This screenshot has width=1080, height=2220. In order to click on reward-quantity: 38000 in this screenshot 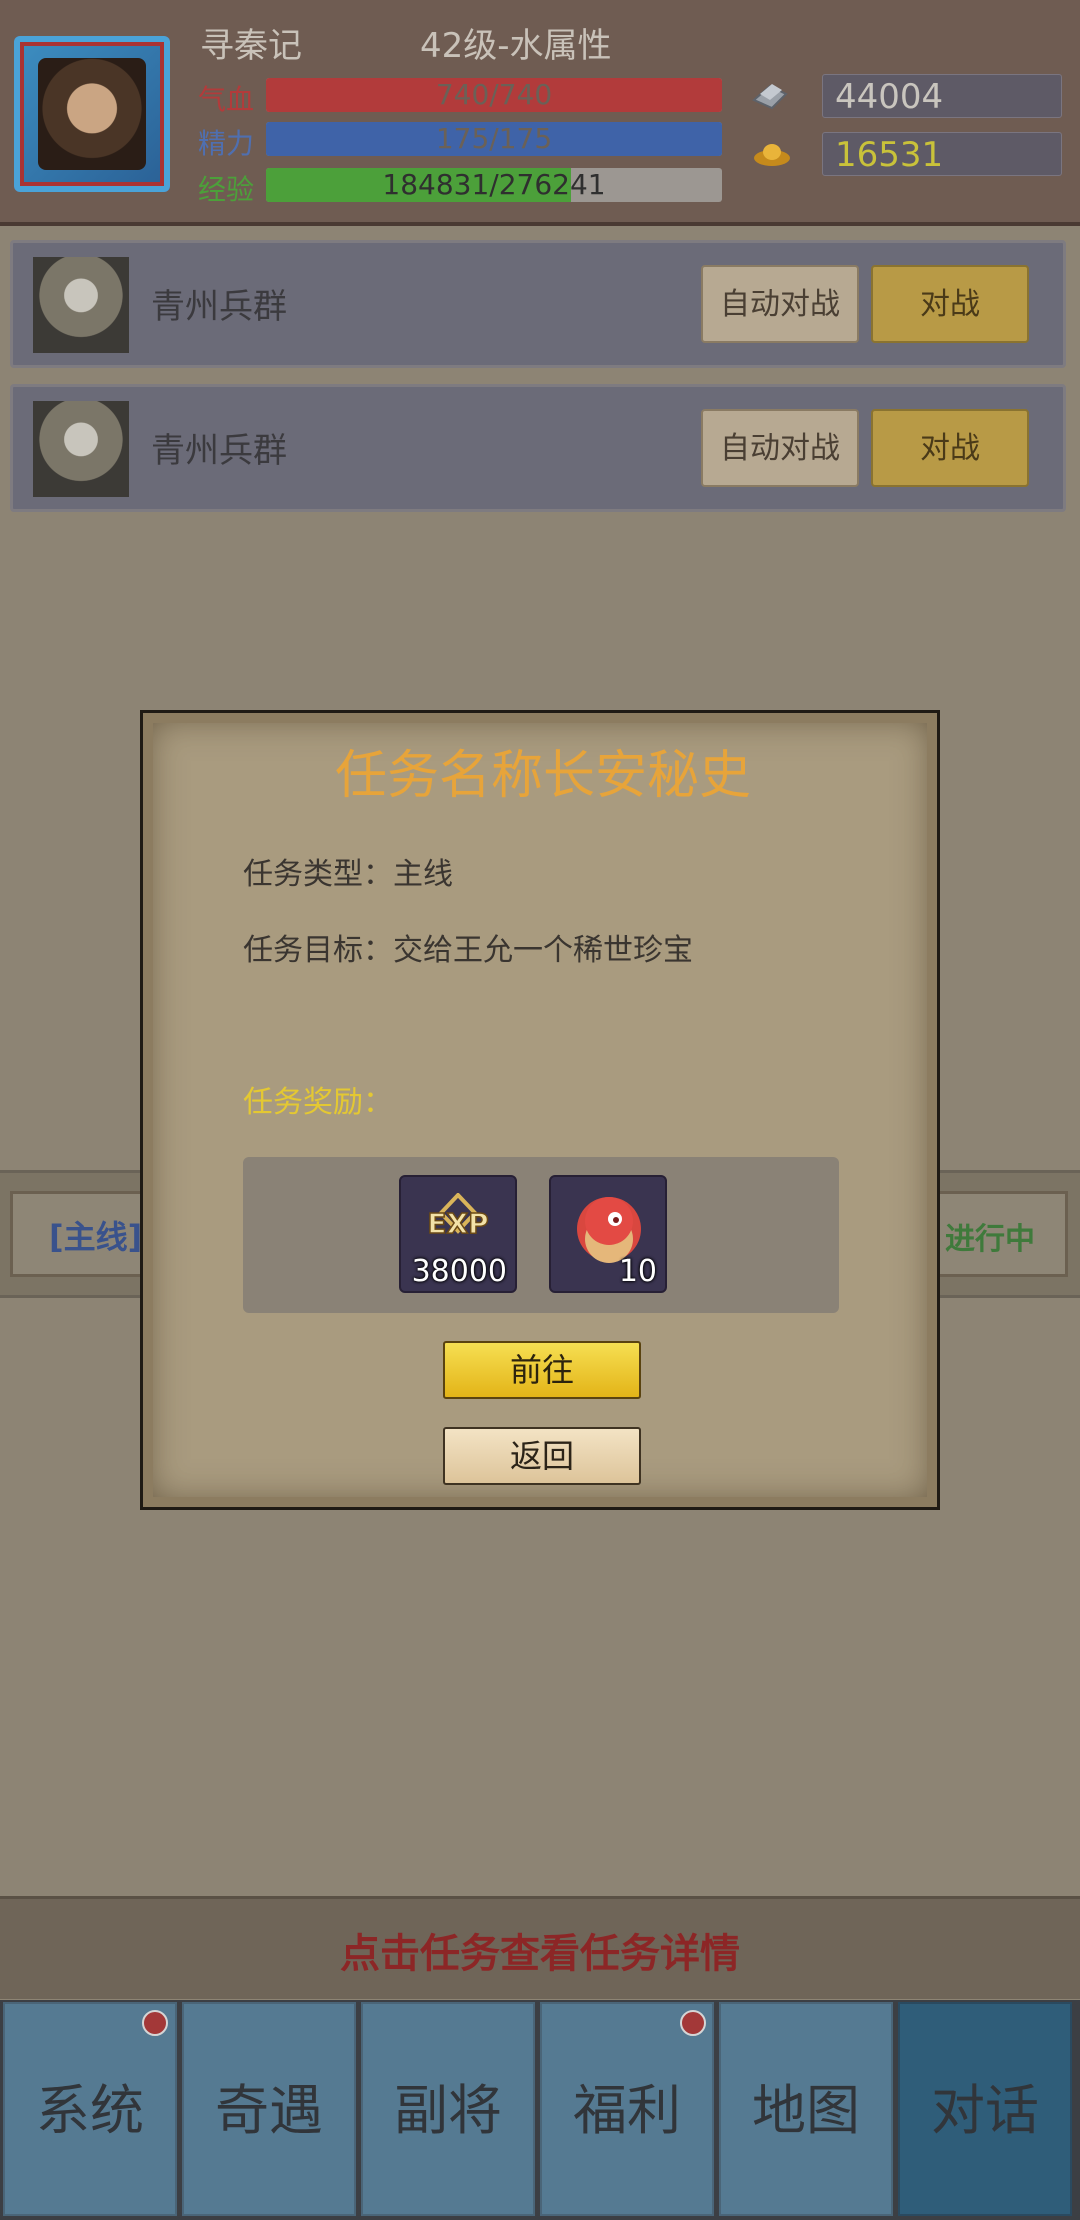, I will do `click(459, 1271)`.